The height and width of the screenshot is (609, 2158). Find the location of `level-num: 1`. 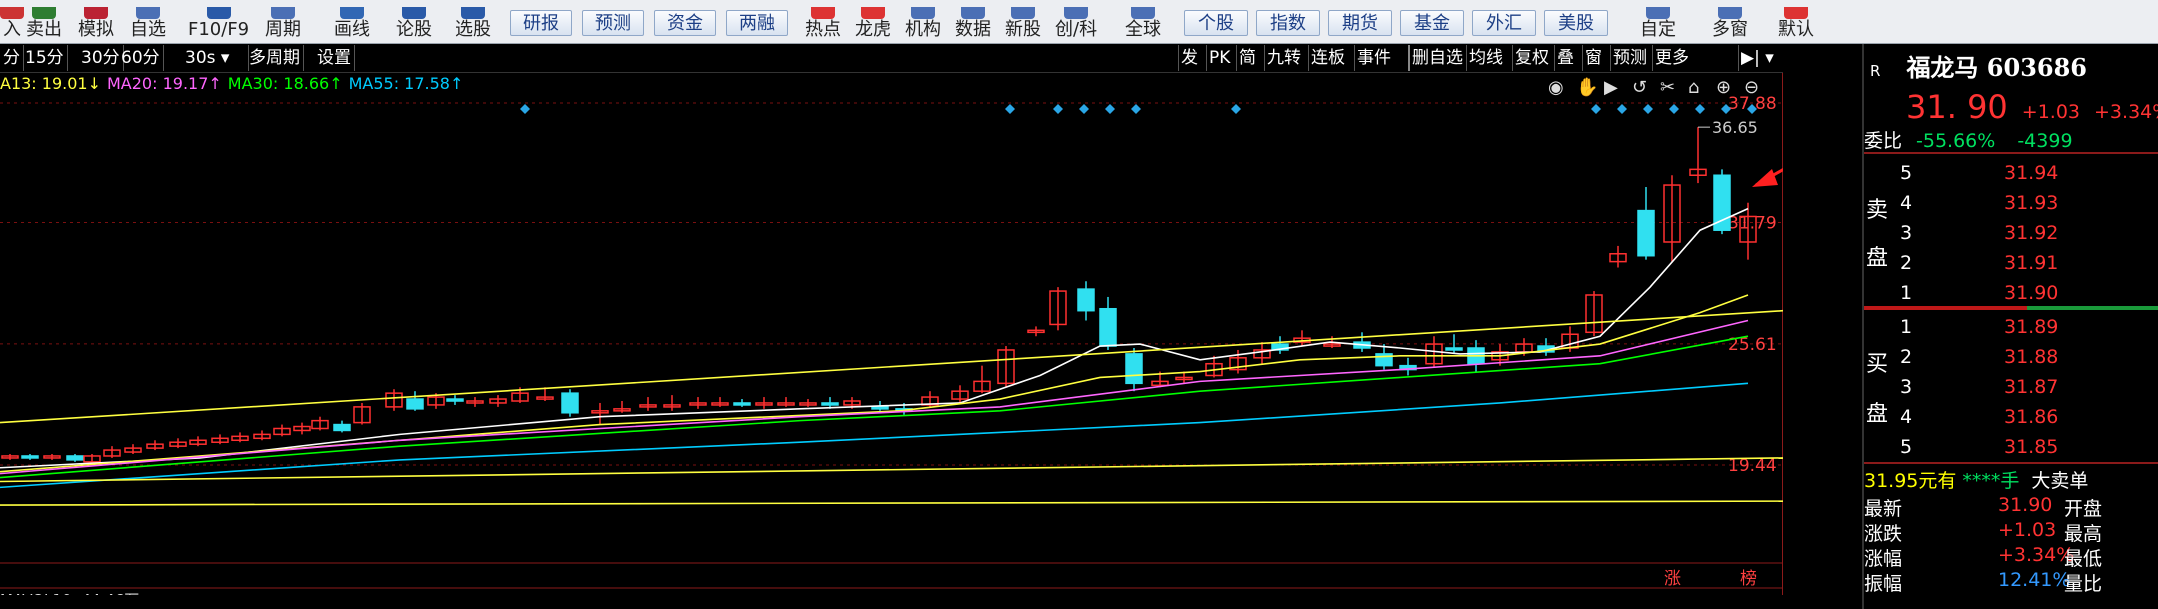

level-num: 1 is located at coordinates (1906, 293).